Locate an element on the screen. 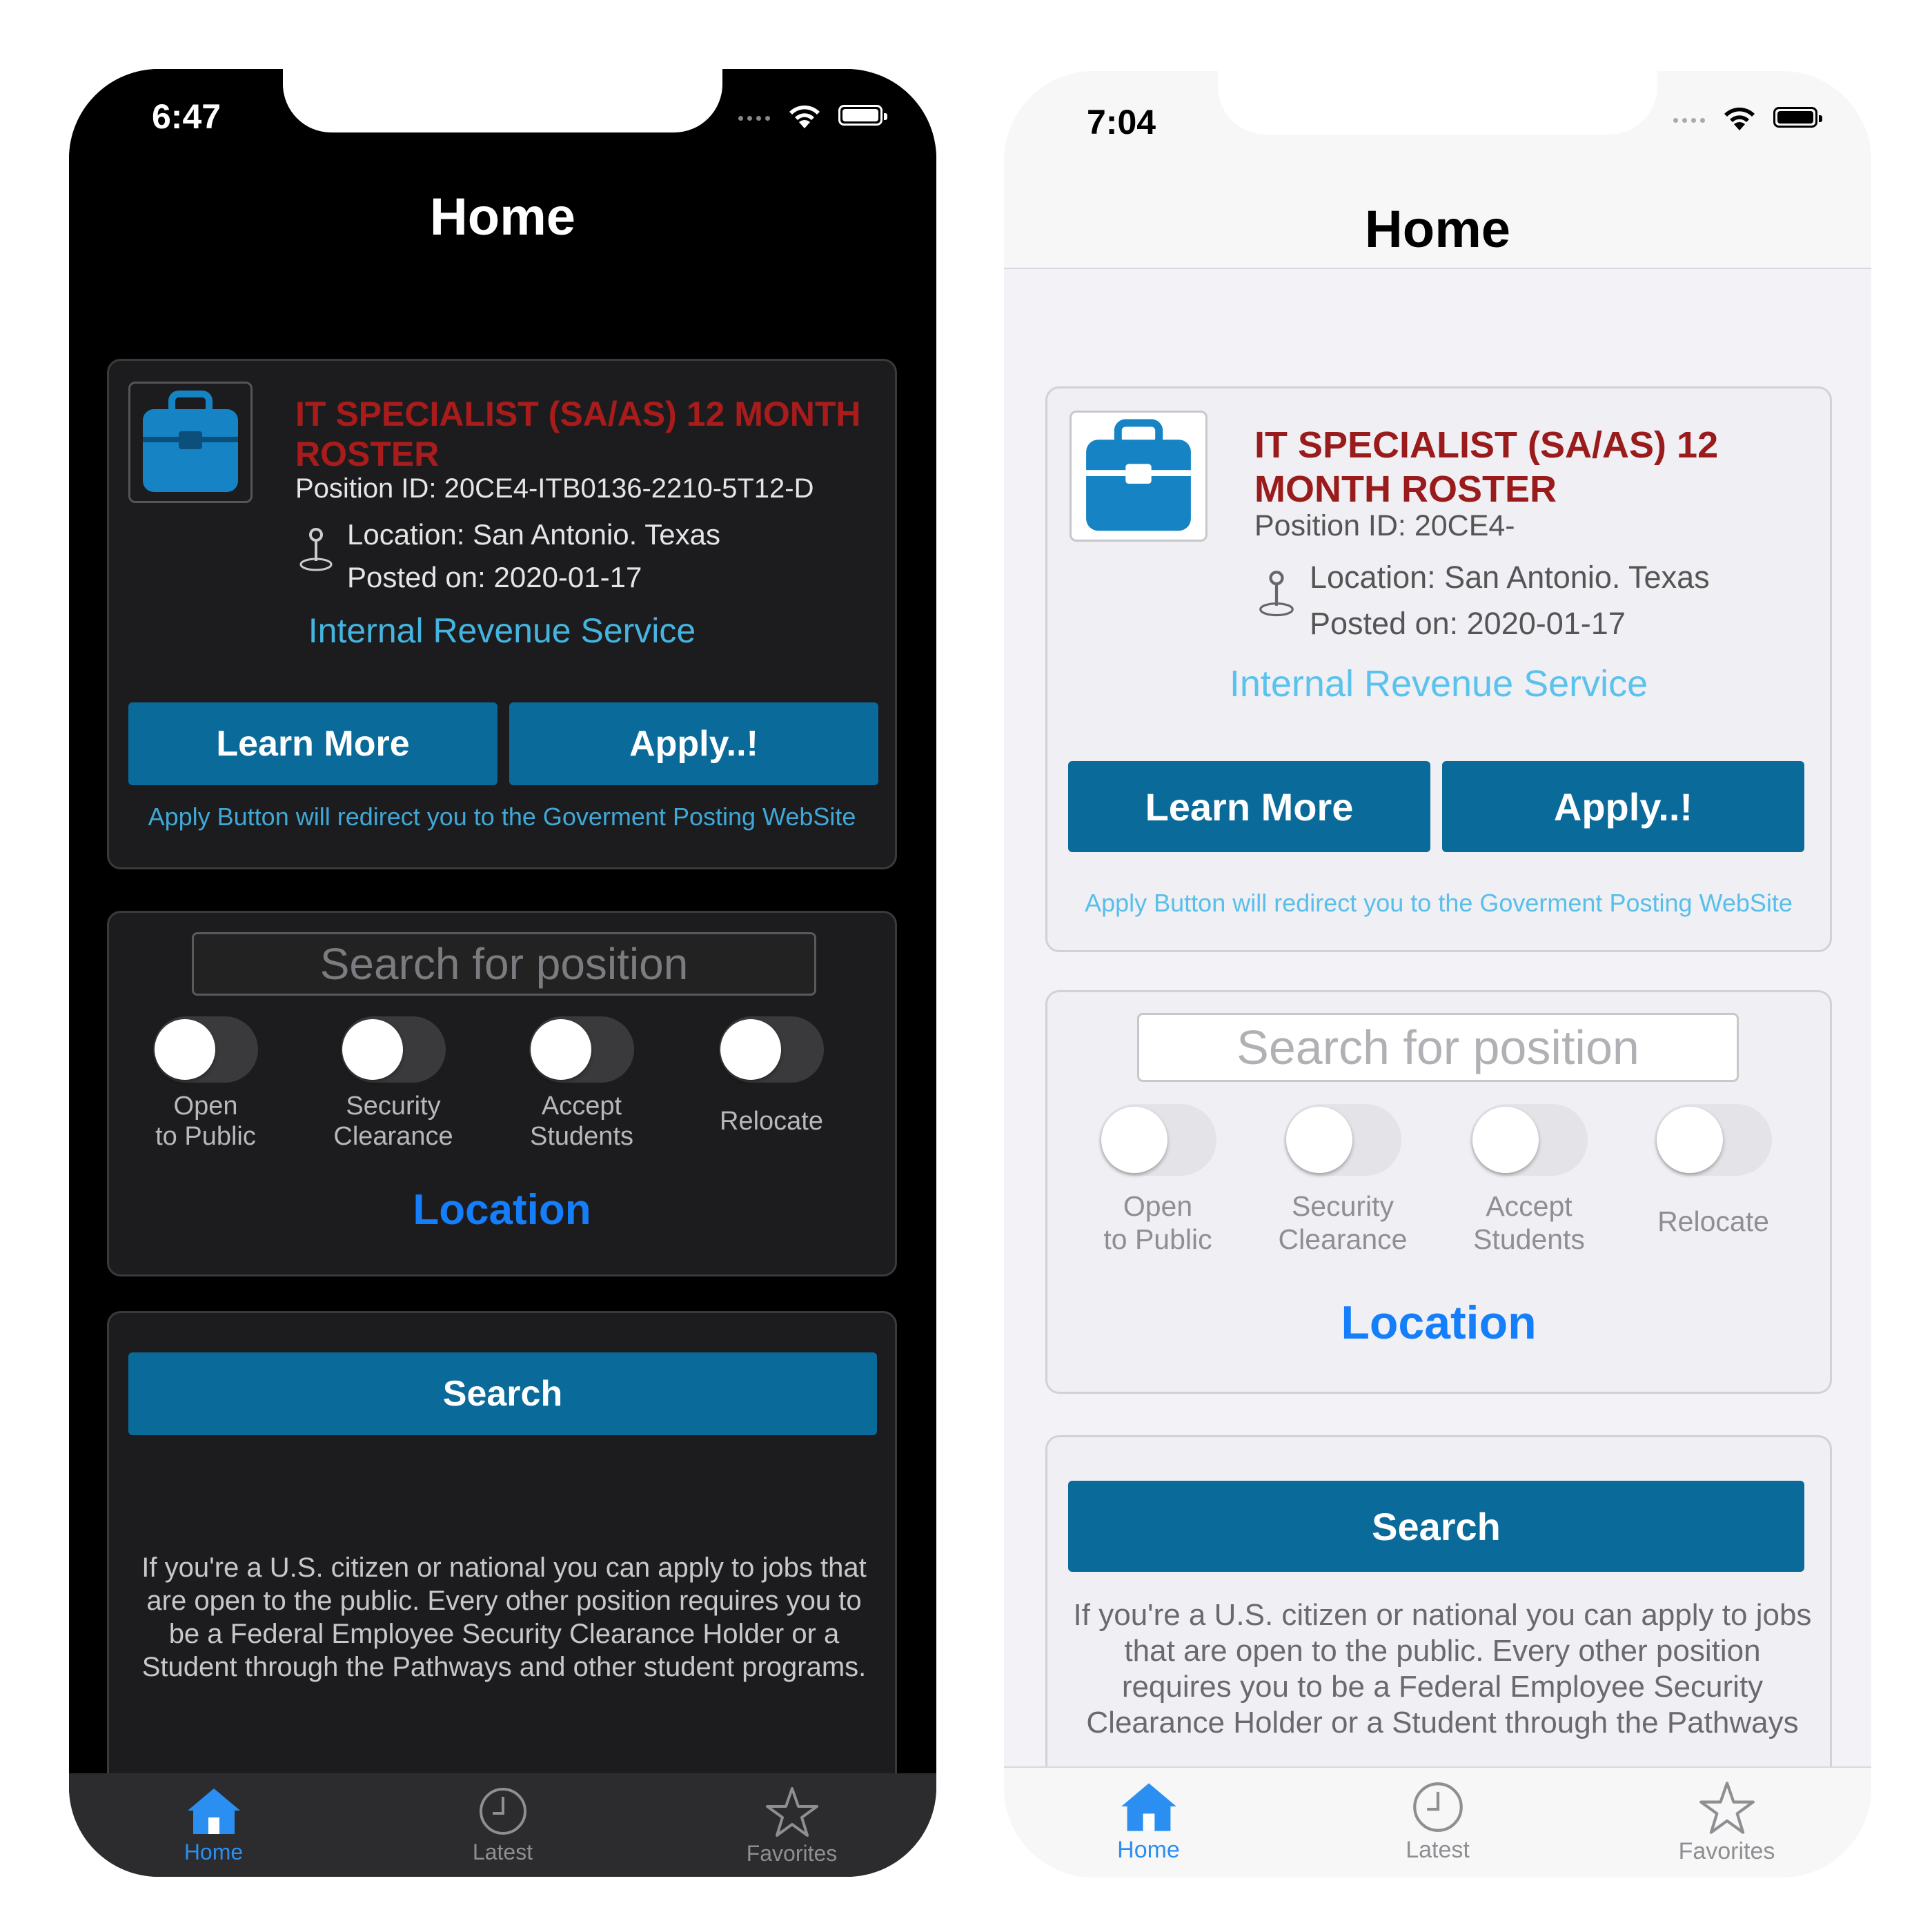  home-icon is located at coordinates (213, 1811).